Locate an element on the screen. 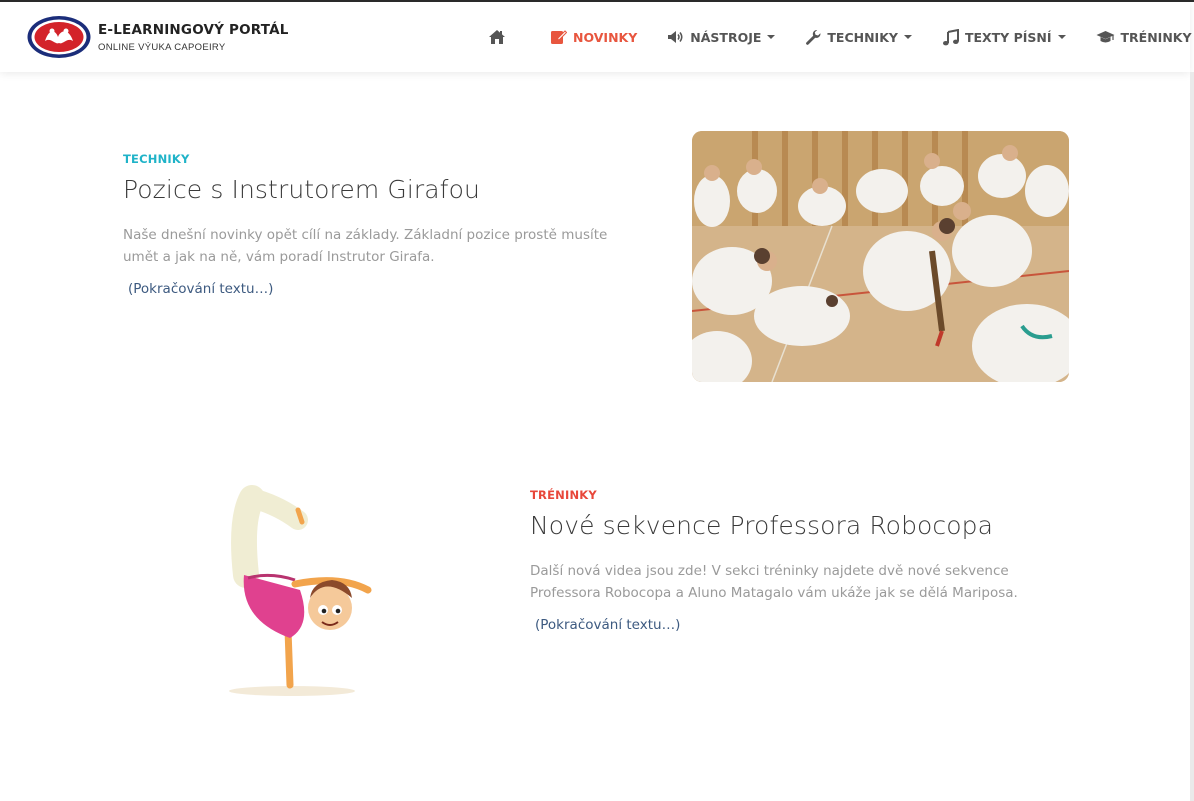 Image resolution: width=1194 pixels, height=801 pixels. capoeira-training-photo is located at coordinates (880, 256).